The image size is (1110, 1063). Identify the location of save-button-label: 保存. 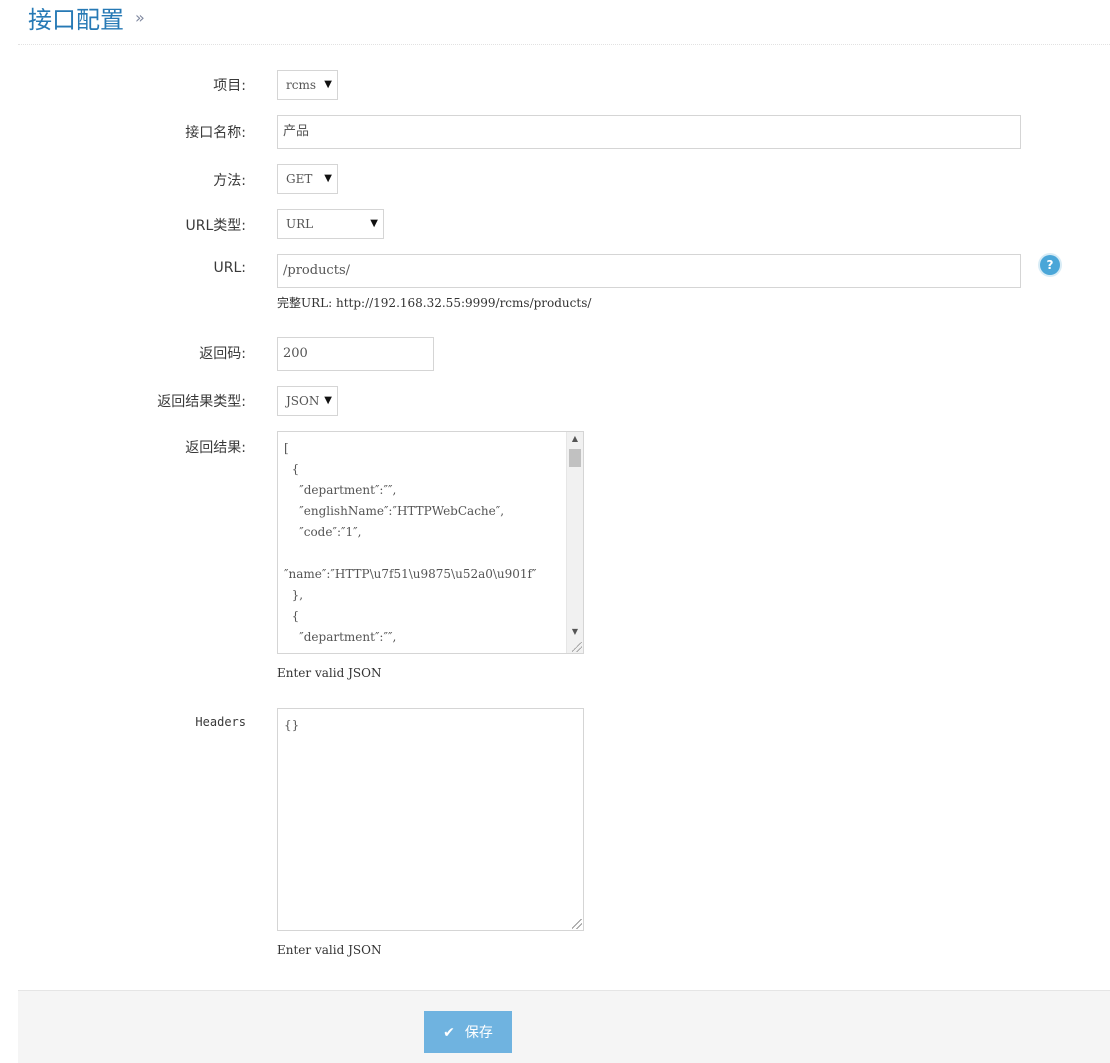
(478, 1033).